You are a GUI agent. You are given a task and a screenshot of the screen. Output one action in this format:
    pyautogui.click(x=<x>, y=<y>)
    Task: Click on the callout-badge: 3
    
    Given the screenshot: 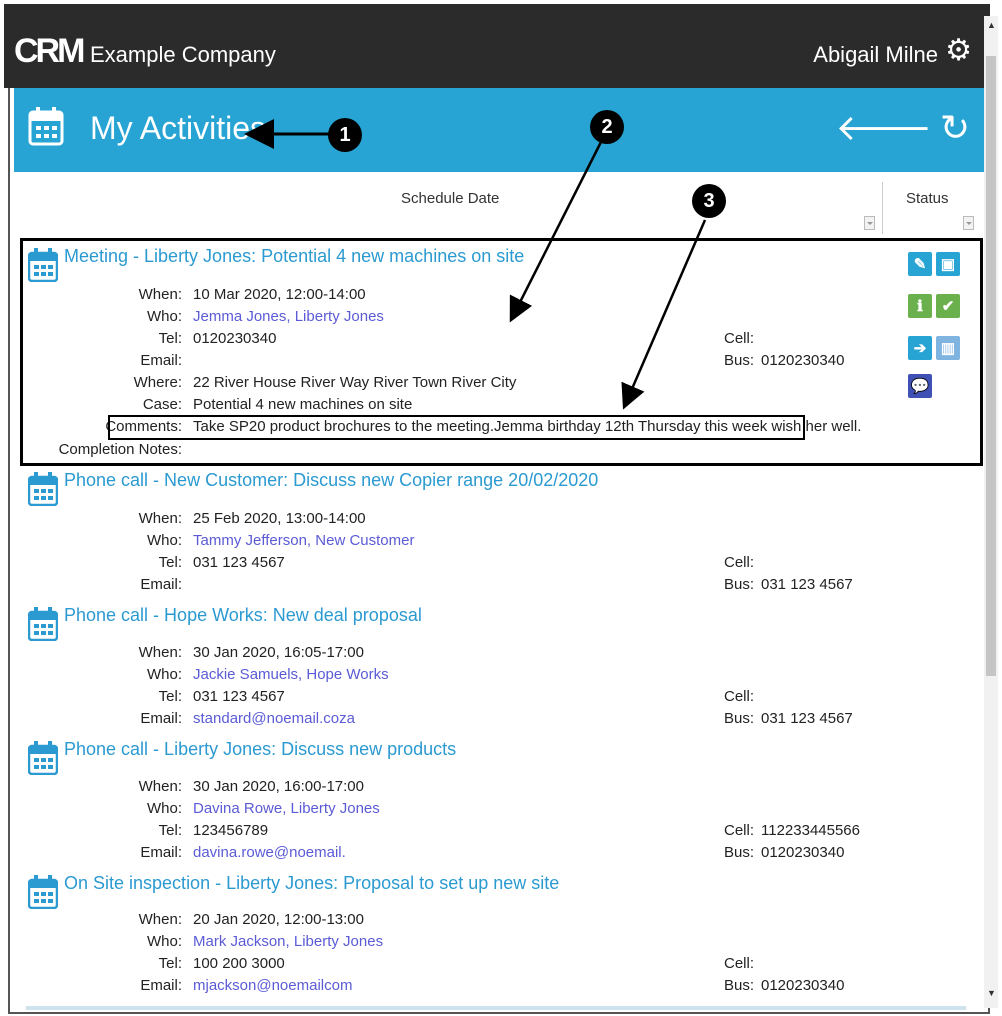 What is the action you would take?
    pyautogui.click(x=709, y=201)
    